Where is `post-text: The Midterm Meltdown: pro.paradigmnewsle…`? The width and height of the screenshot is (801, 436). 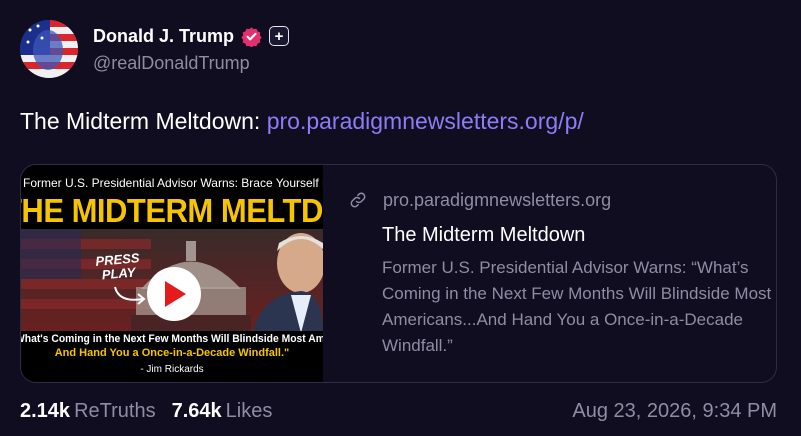
post-text: The Midterm Meltdown: pro.paradigmnewsle… is located at coordinates (302, 121).